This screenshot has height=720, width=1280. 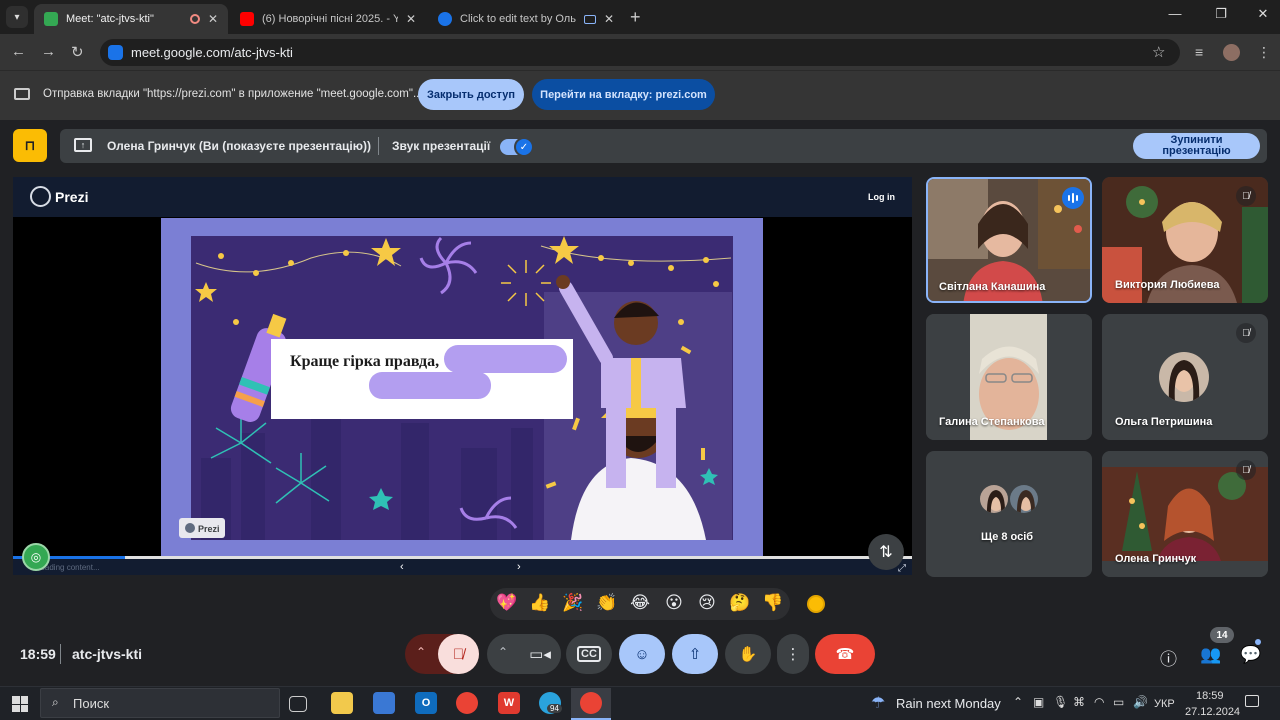 What do you see at coordinates (607, 603) in the screenshot?
I see `reaction-clap-button: 👏` at bounding box center [607, 603].